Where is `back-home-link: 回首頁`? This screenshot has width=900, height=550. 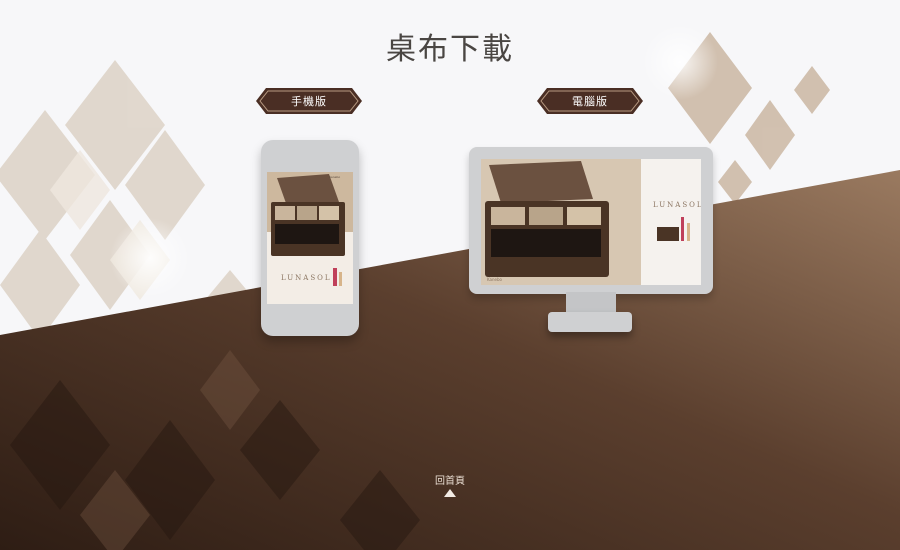 back-home-link: 回首頁 is located at coordinates (450, 484).